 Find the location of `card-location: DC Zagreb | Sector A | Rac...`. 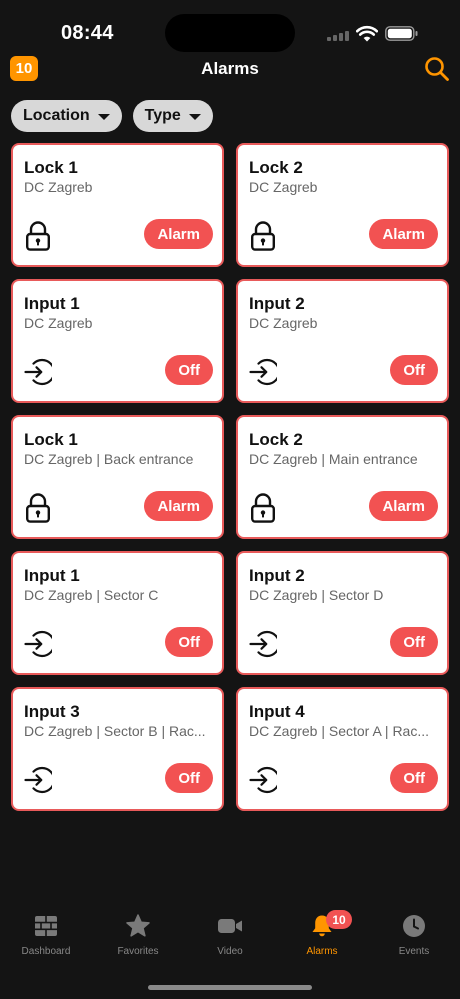

card-location: DC Zagreb | Sector A | Rac... is located at coordinates (339, 731).